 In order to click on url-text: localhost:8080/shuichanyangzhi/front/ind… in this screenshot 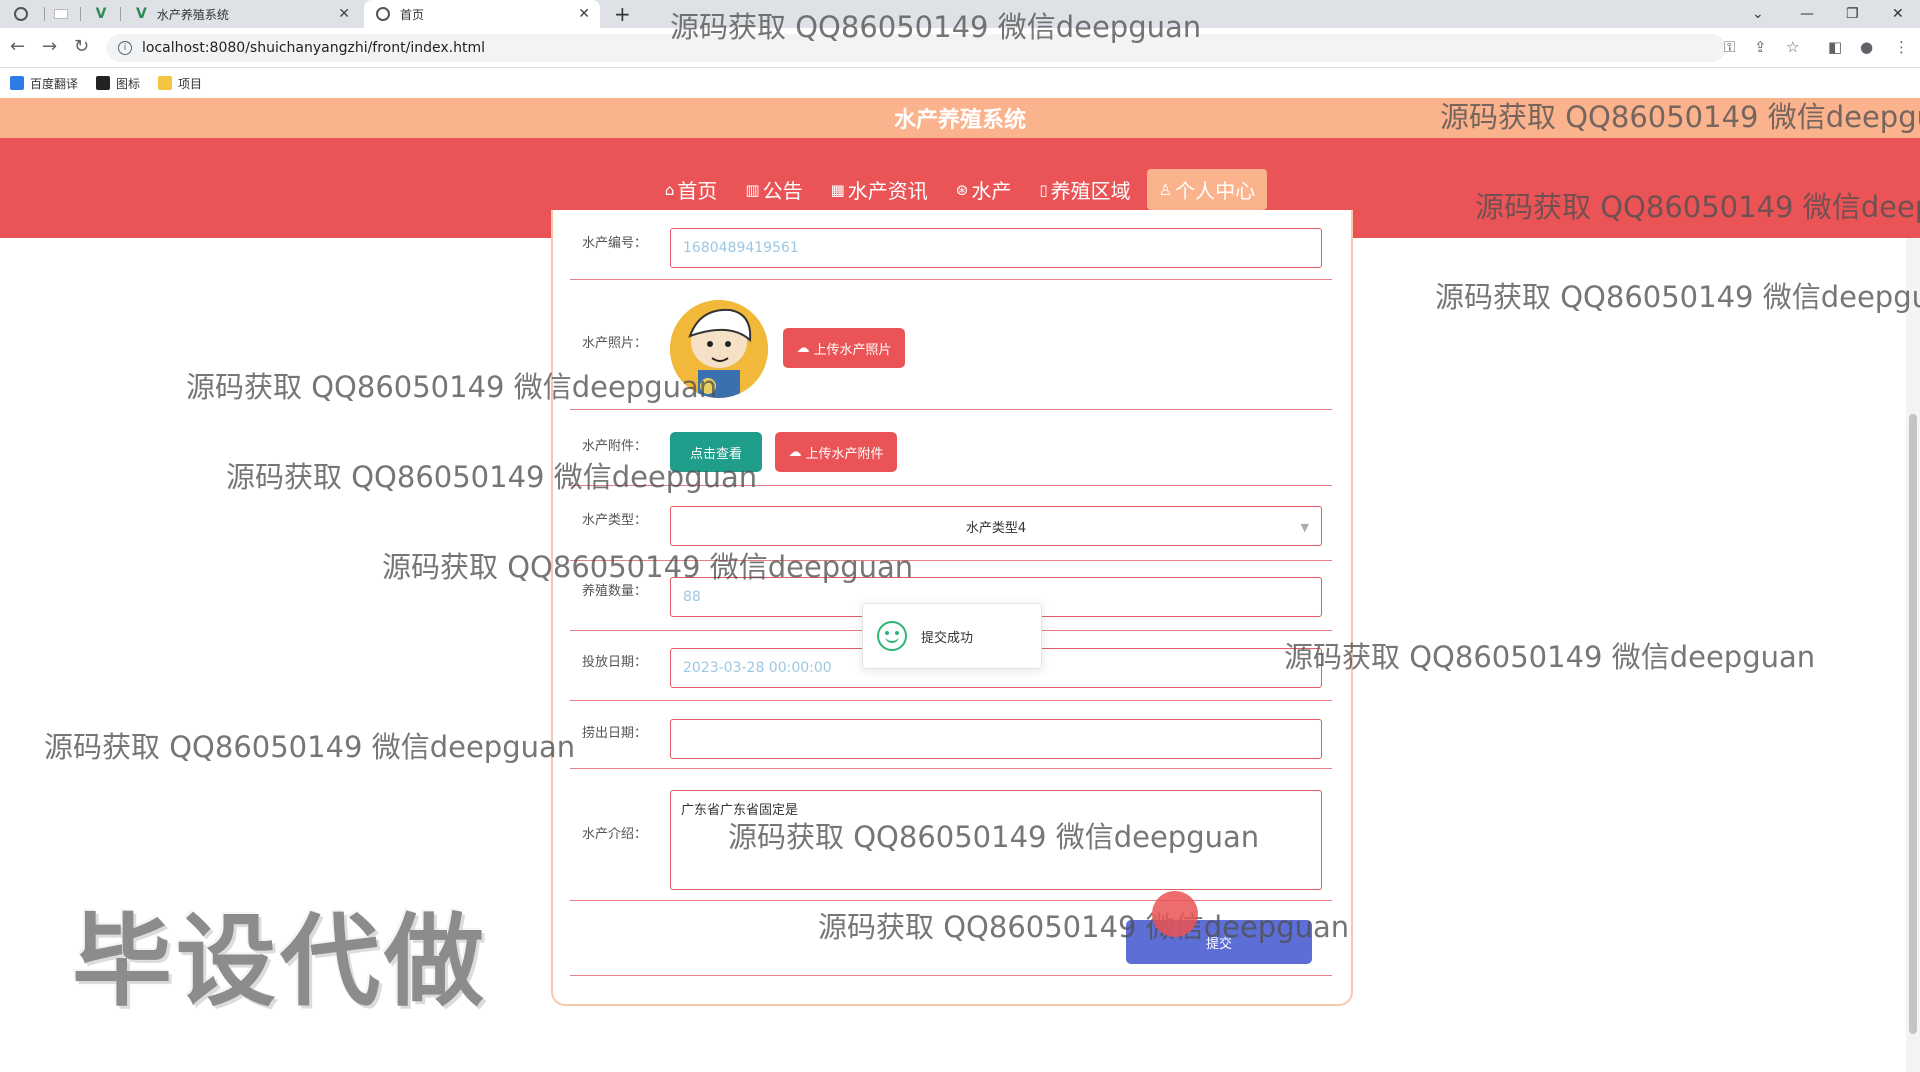, I will do `click(313, 48)`.